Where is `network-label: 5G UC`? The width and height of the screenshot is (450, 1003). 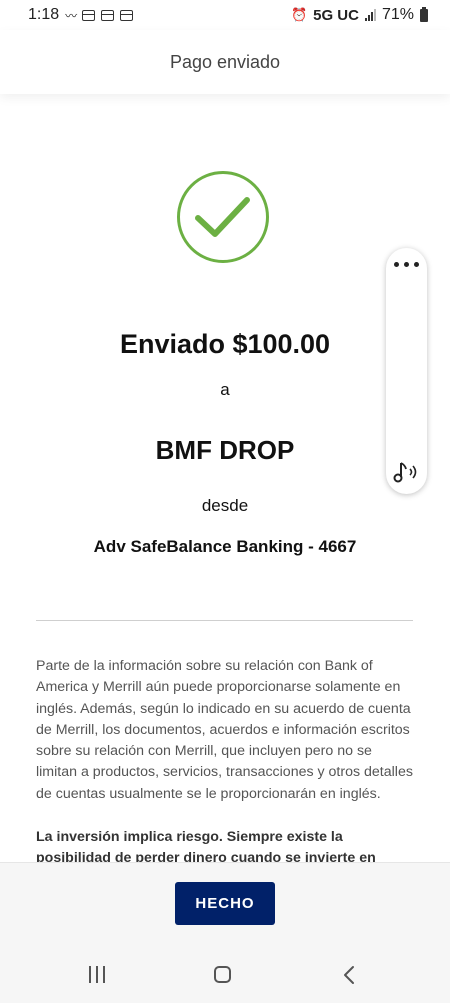 network-label: 5G UC is located at coordinates (336, 15).